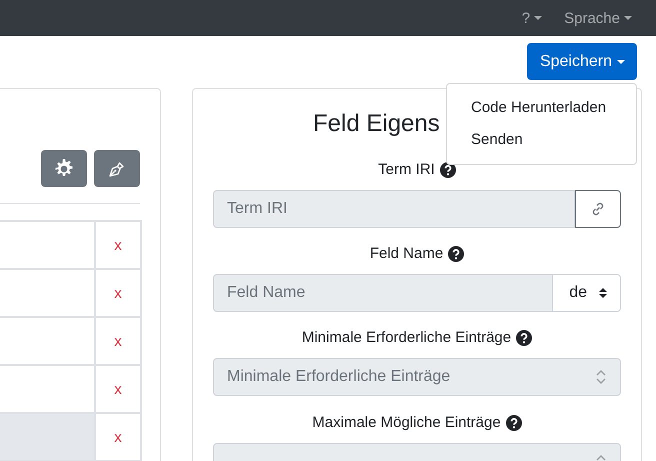  I want to click on menu-item: Code Herunterladen, so click(541, 108).